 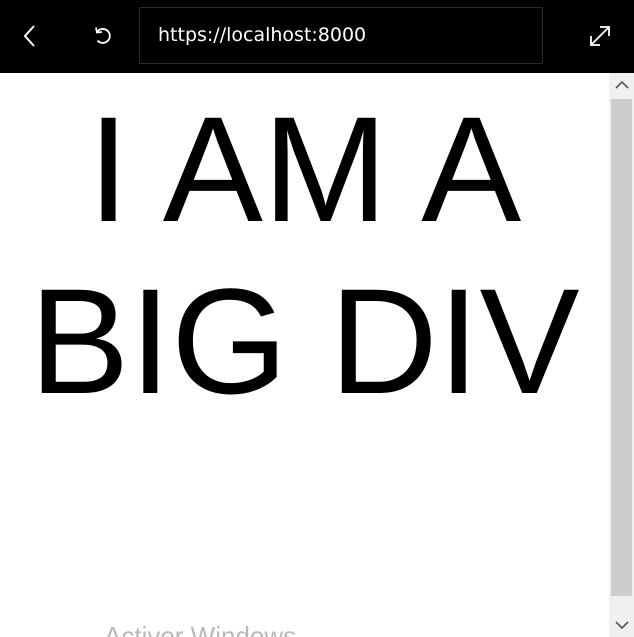 I want to click on scroll-thumb, so click(x=621, y=347).